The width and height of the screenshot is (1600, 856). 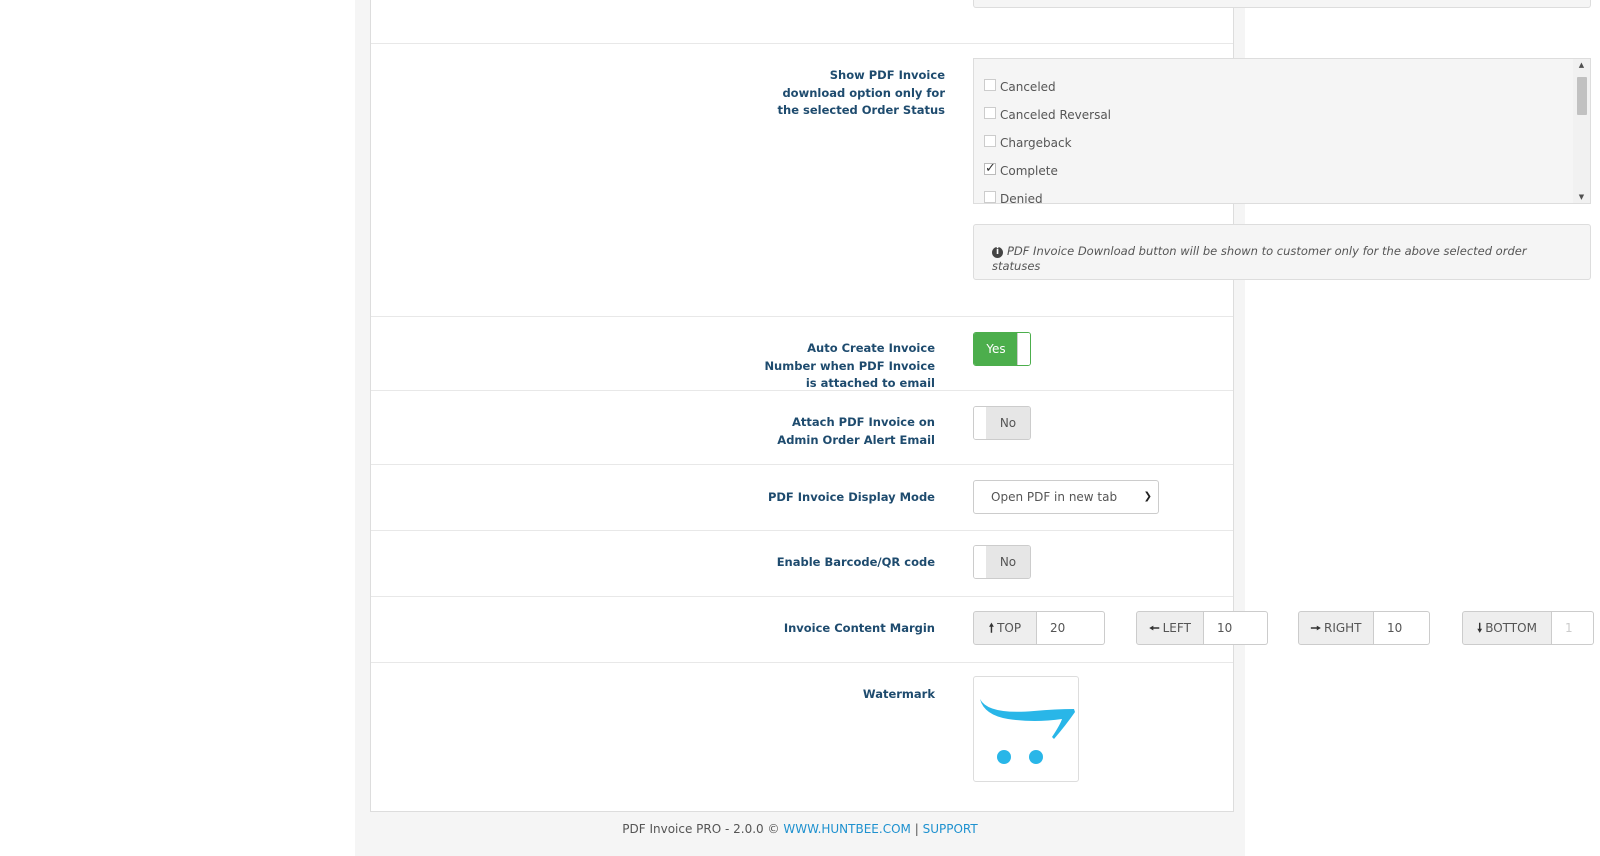 What do you see at coordinates (1005, 628) in the screenshot?
I see `margin-top-addon: 🠕 TOP` at bounding box center [1005, 628].